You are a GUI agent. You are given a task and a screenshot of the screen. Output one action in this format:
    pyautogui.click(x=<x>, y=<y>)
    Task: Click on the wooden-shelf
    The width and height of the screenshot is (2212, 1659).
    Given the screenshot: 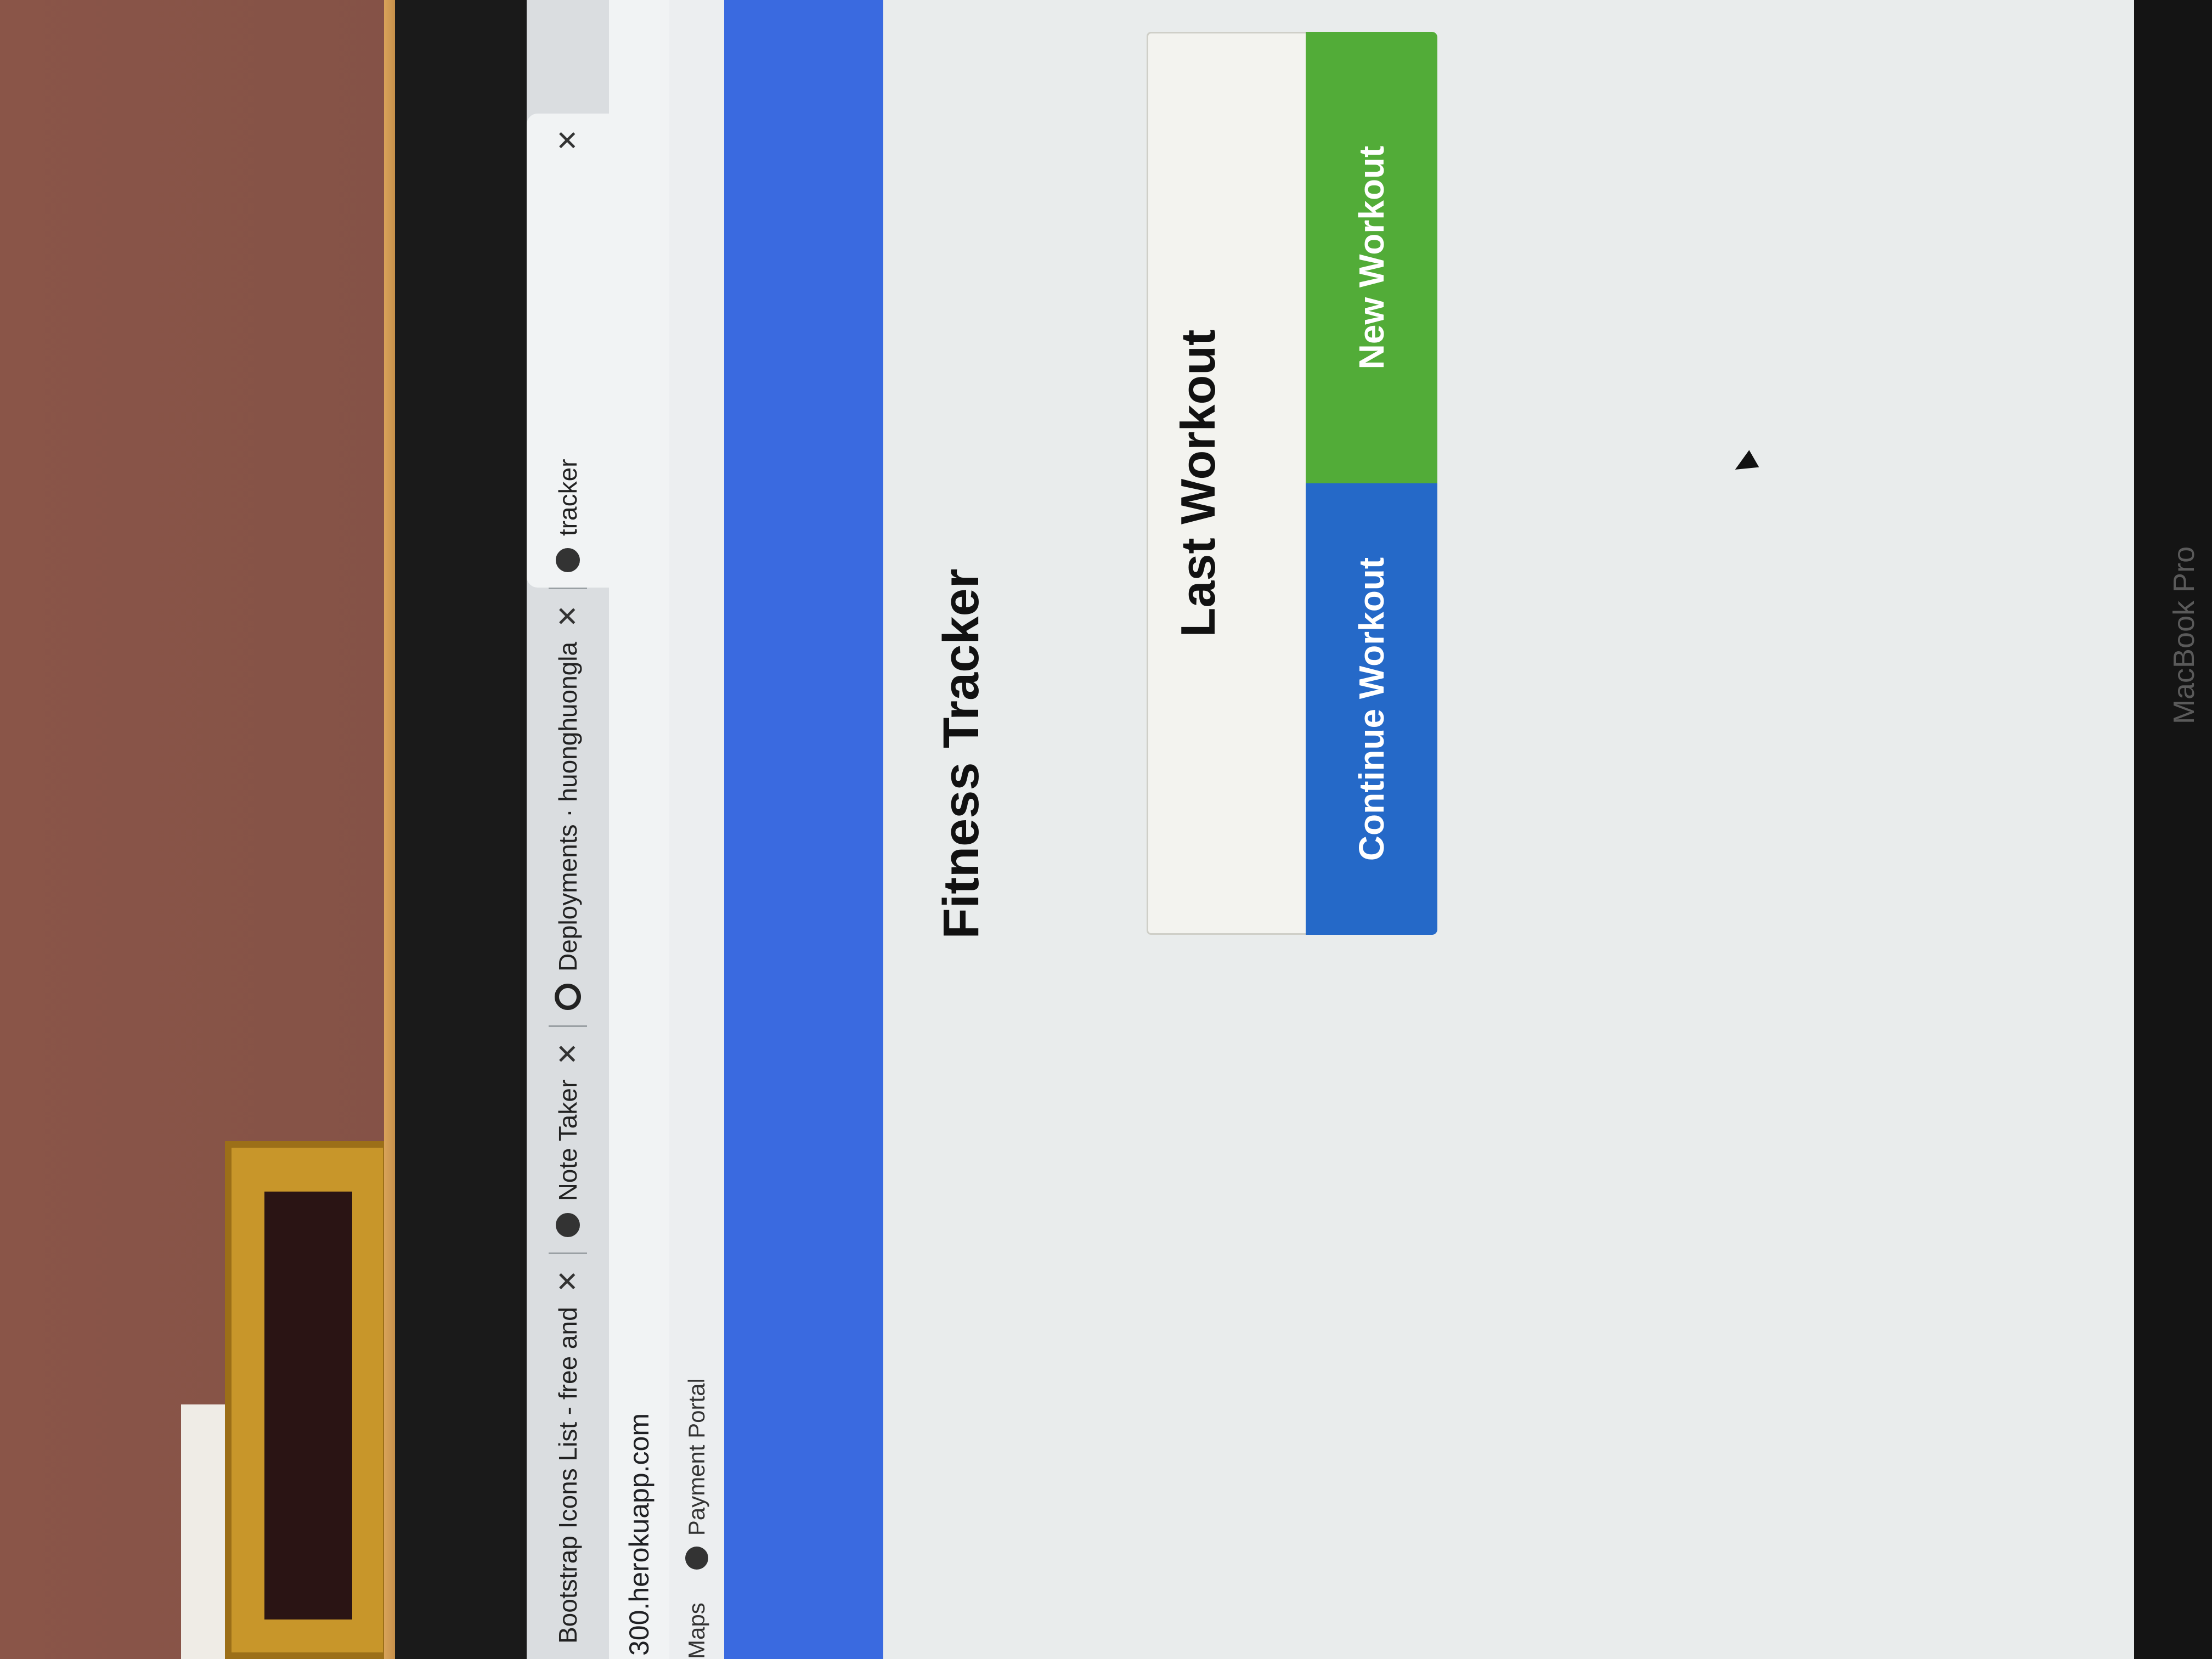 What is the action you would take?
    pyautogui.click(x=307, y=1400)
    